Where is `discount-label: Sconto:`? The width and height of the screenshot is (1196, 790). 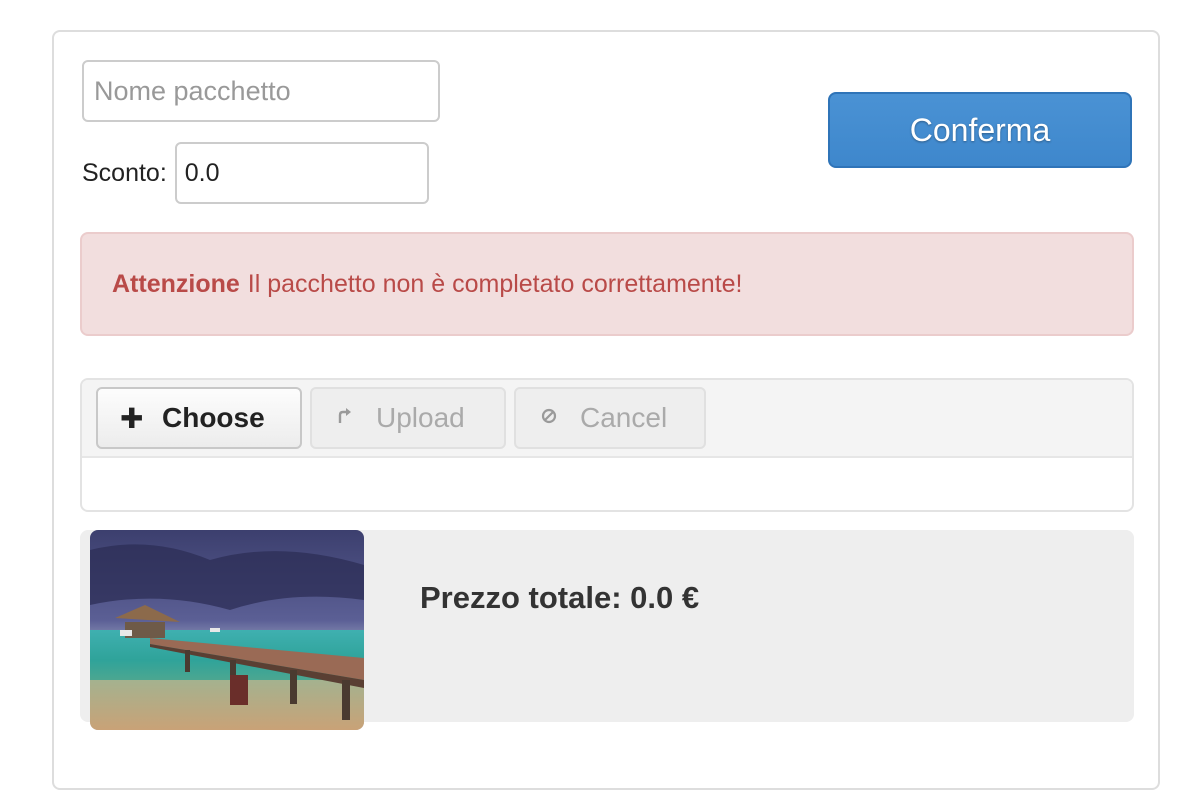
discount-label: Sconto: is located at coordinates (124, 172).